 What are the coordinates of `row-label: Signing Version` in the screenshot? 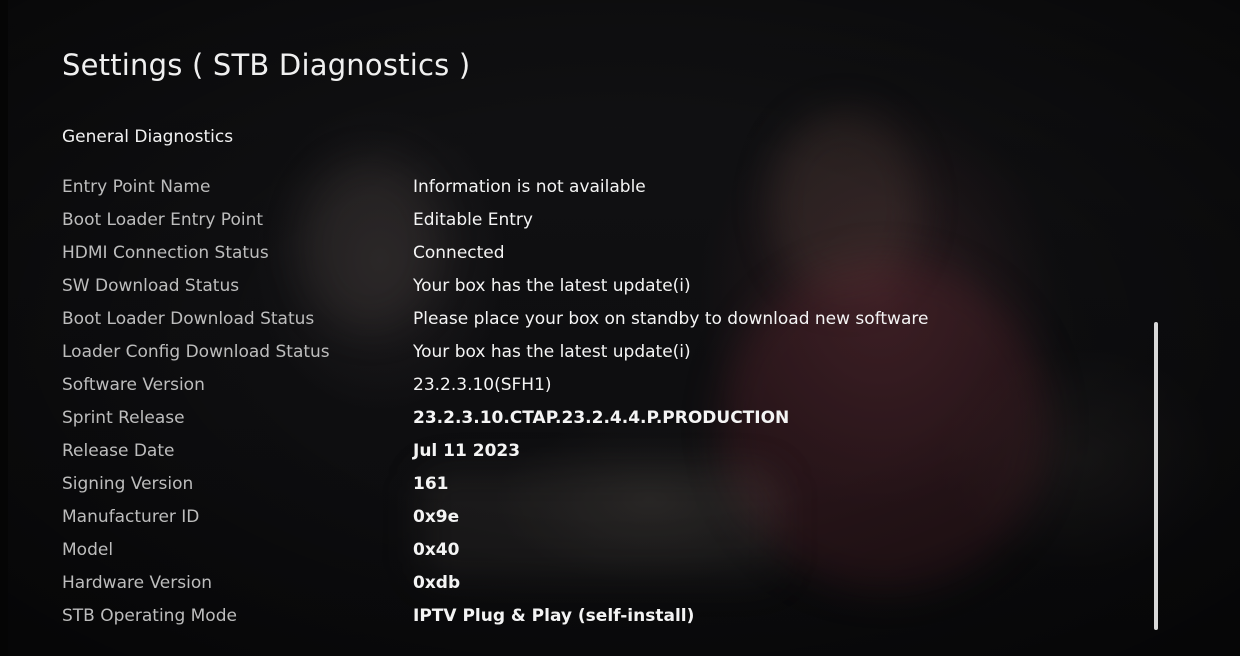 It's located at (128, 483).